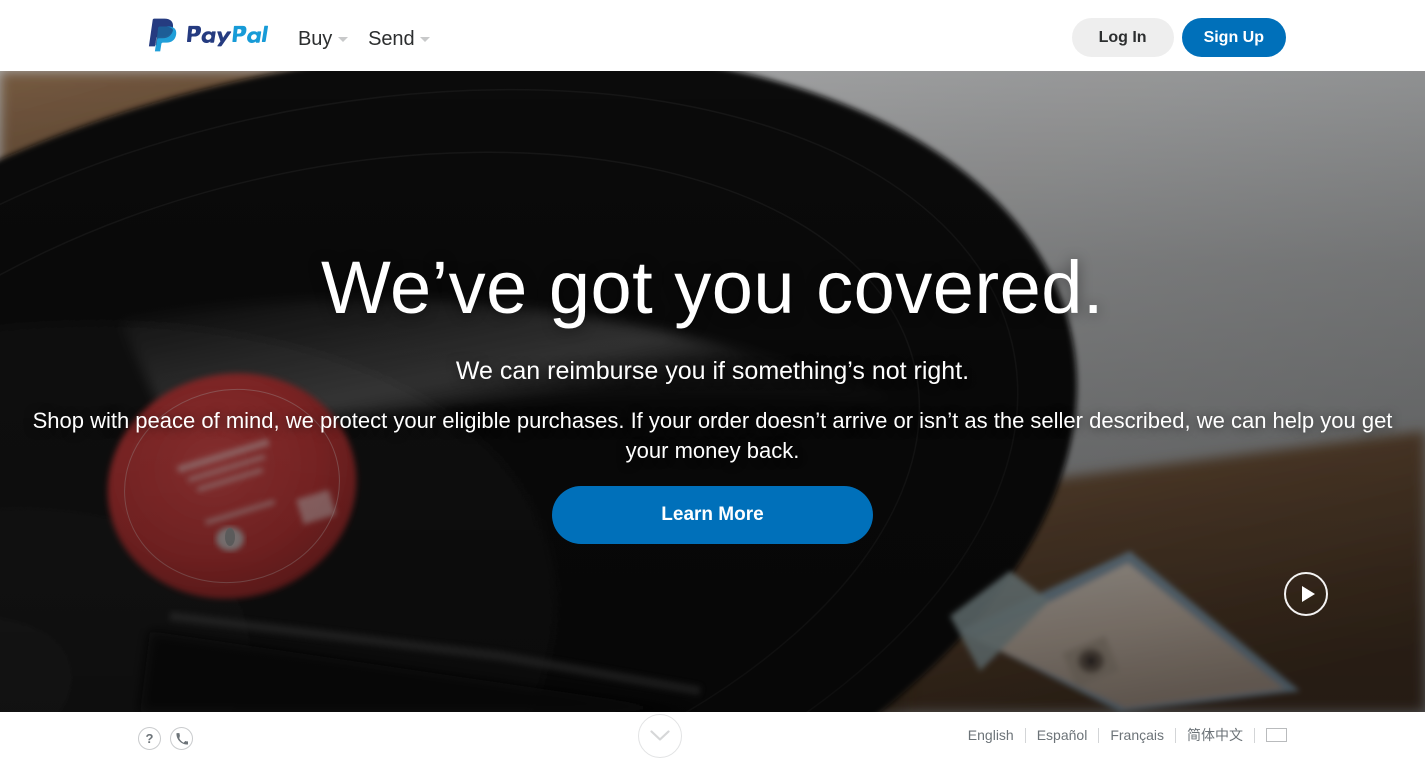 The width and height of the screenshot is (1425, 760). I want to click on nav-item-buy-label: Buy, so click(315, 39).